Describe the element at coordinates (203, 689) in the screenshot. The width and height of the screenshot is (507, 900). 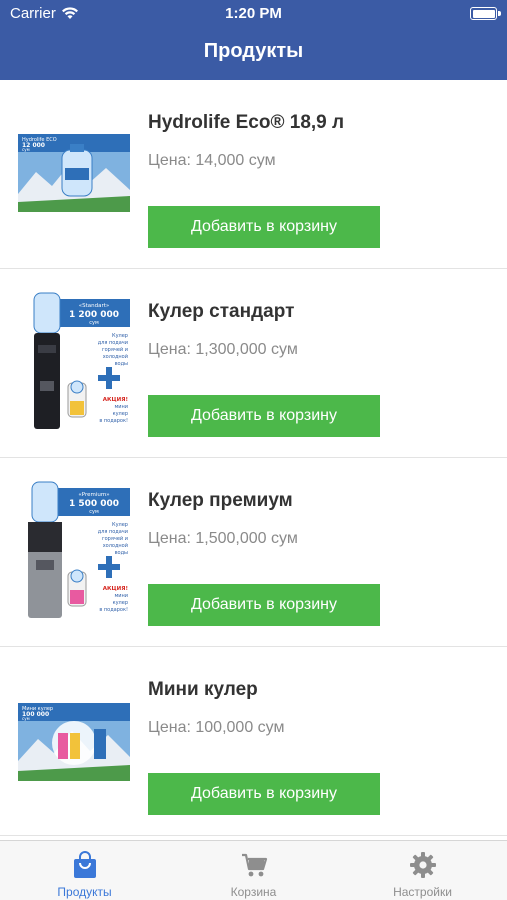
I see `product-name: Мини кулер` at that location.